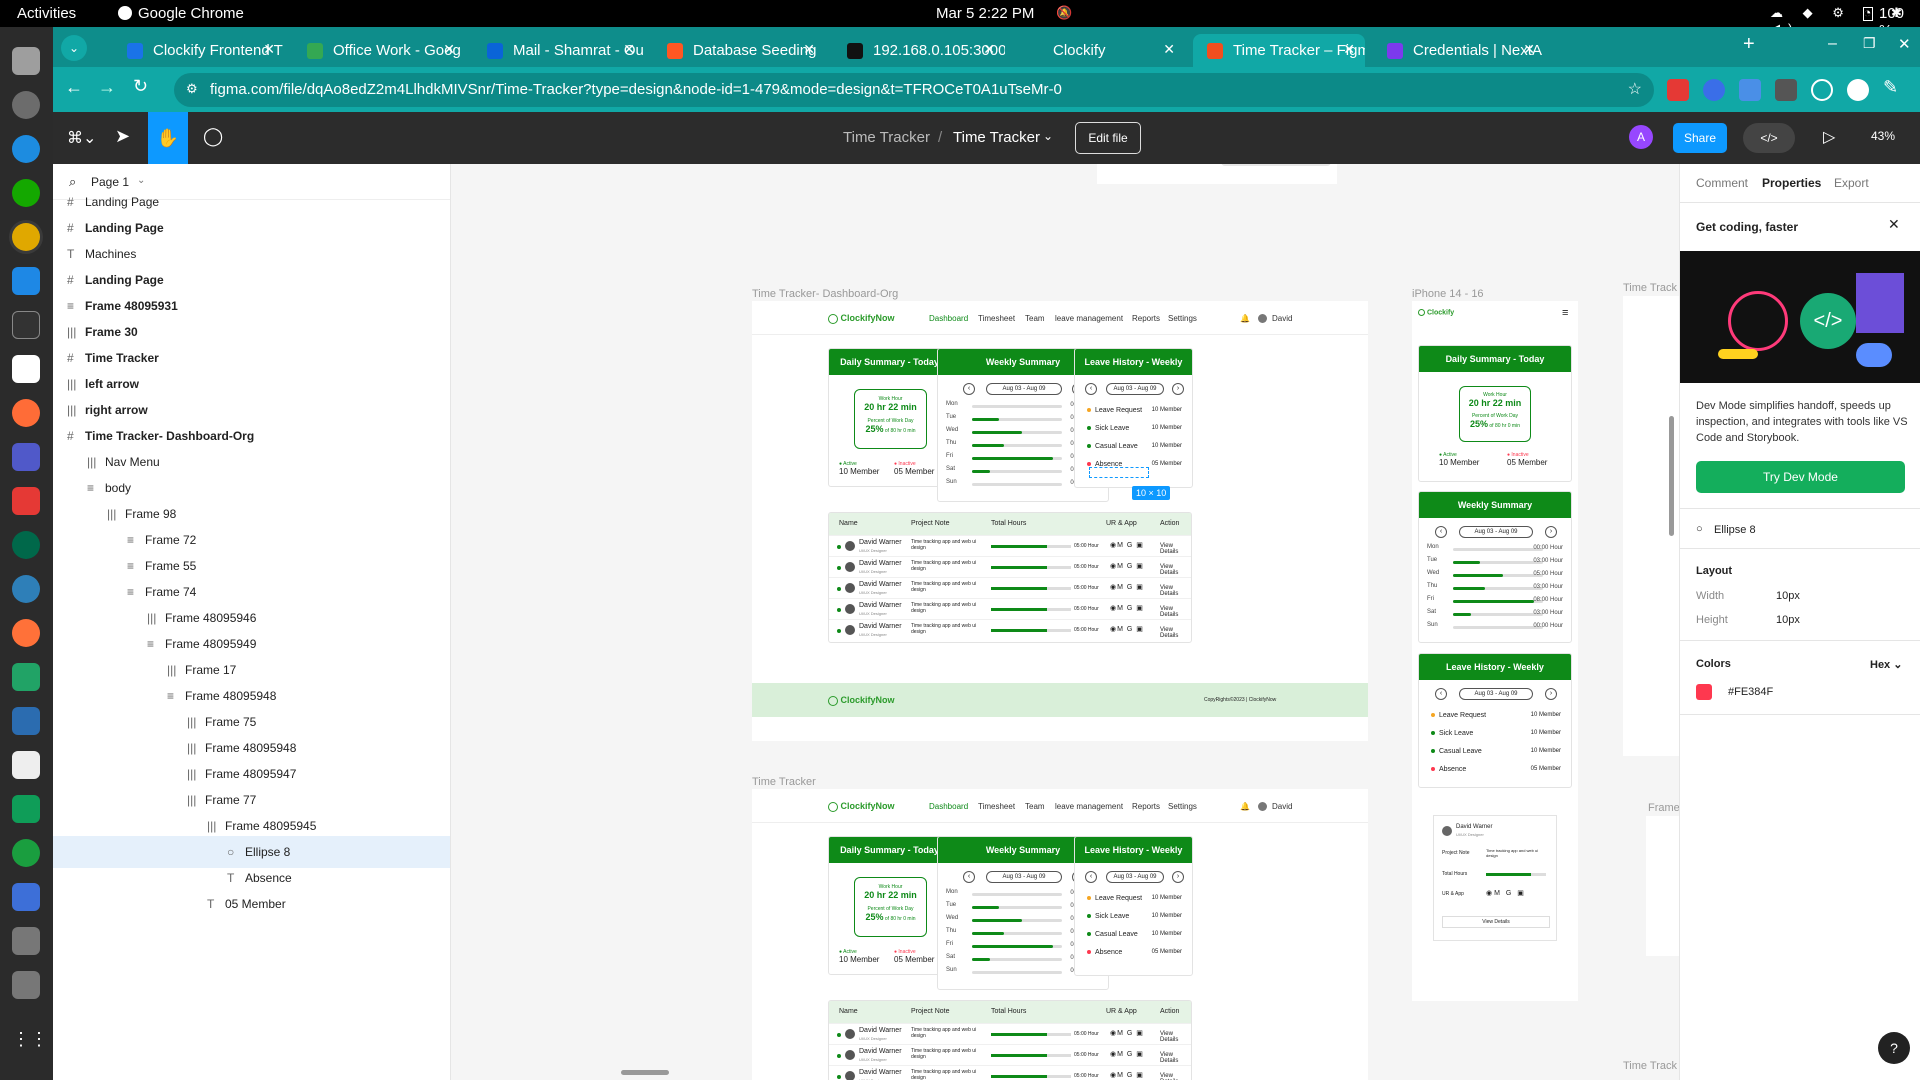  Describe the element at coordinates (1704, 692) in the screenshot. I see `color-swatch` at that location.